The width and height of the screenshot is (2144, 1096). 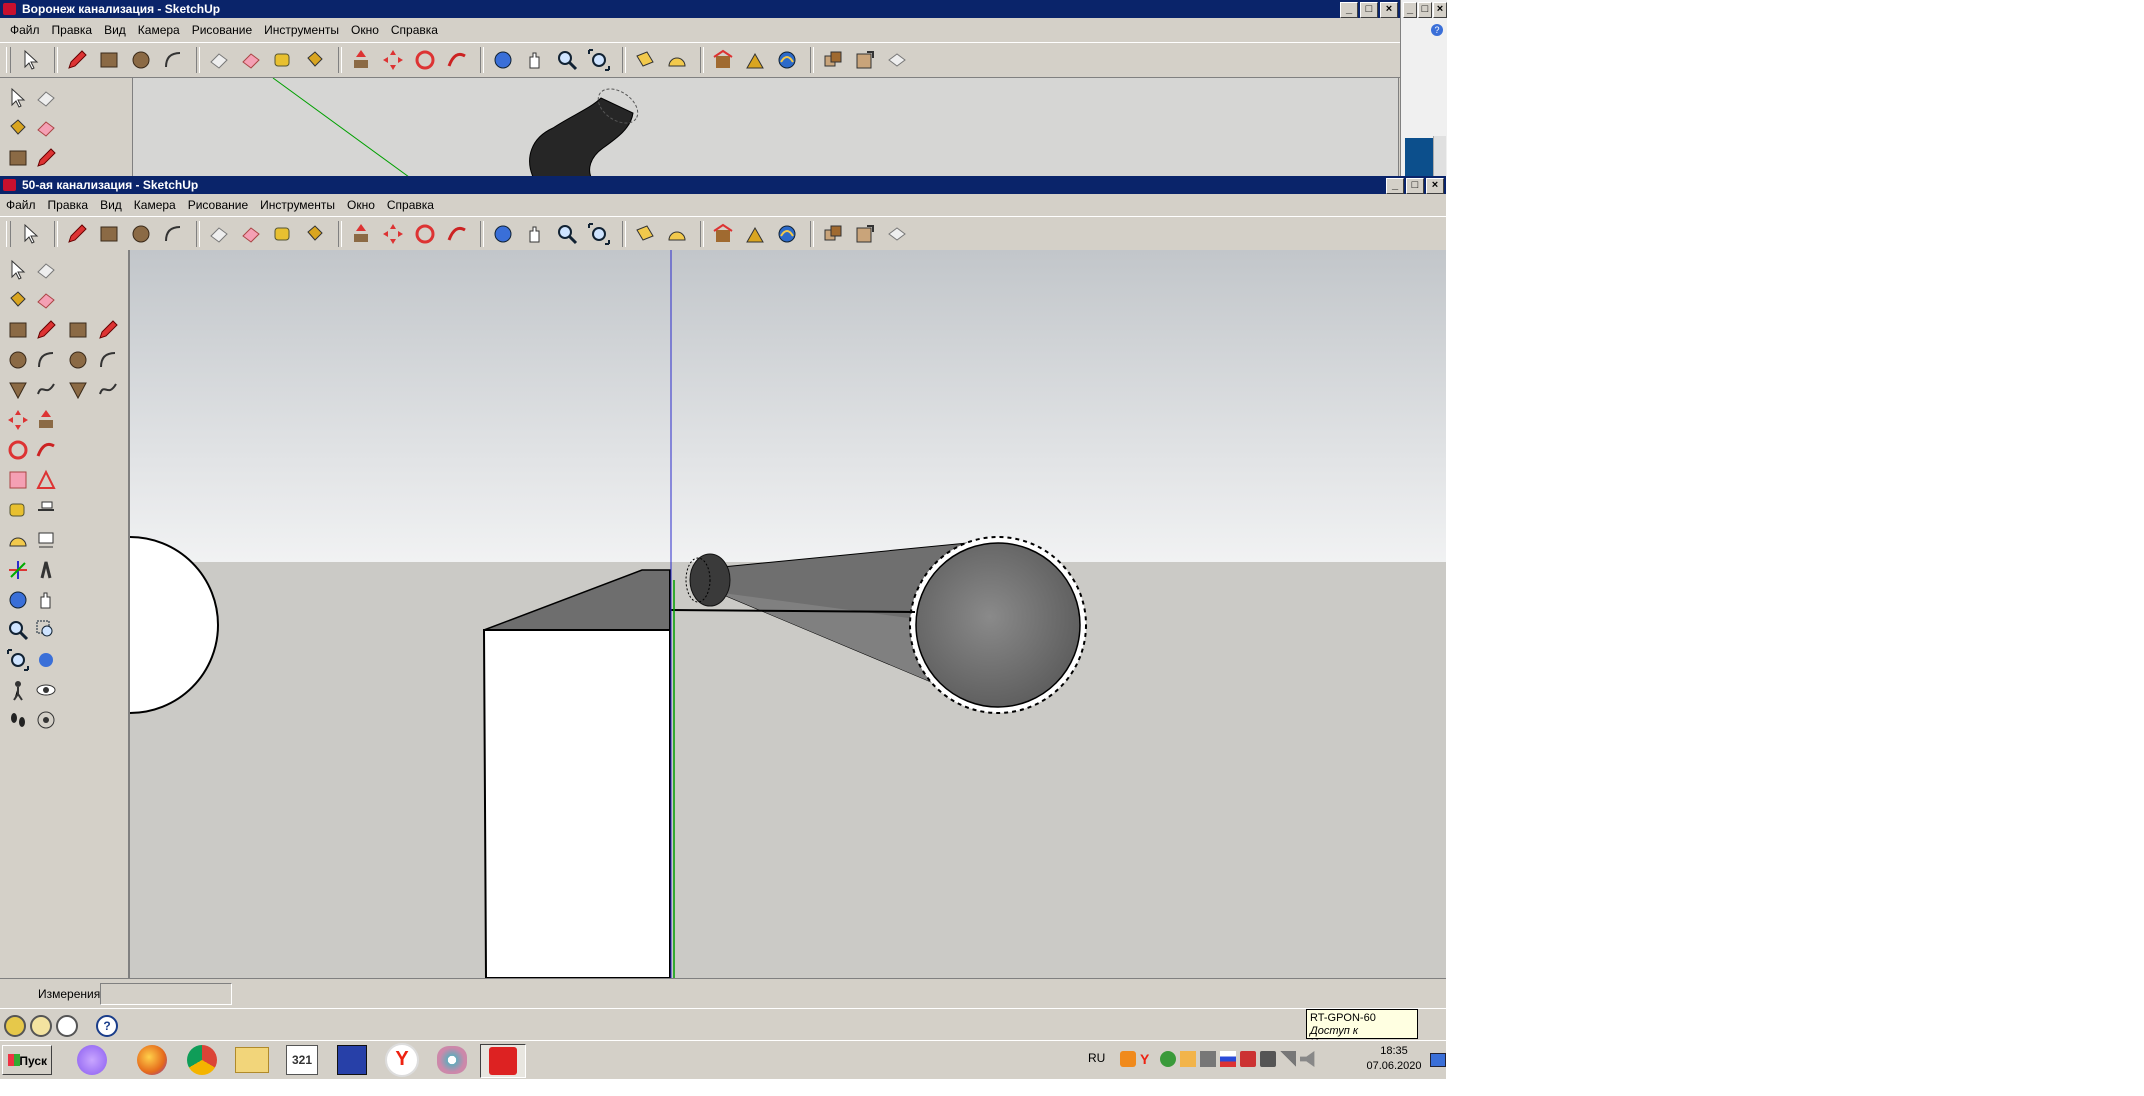 I want to click on tray-yandex-icon: Y, so click(x=1148, y=1059).